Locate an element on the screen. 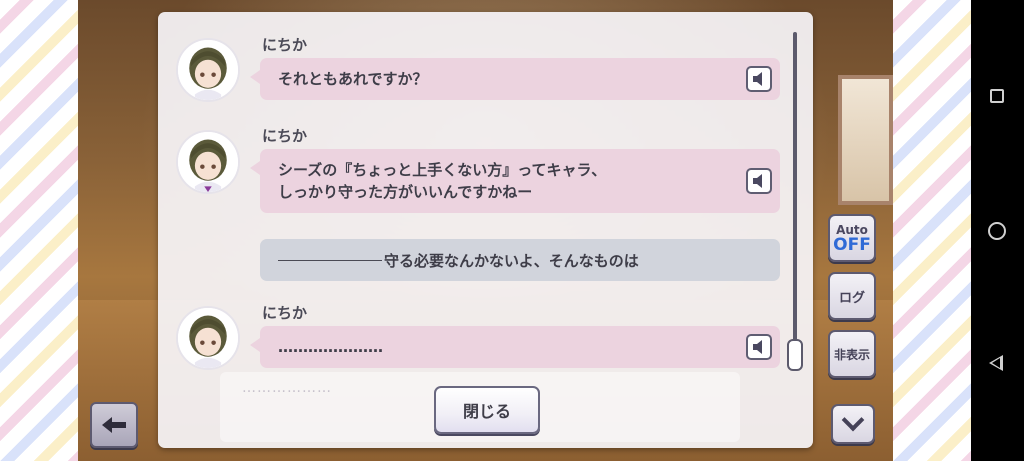  left-decorative-stripes is located at coordinates (39, 230).